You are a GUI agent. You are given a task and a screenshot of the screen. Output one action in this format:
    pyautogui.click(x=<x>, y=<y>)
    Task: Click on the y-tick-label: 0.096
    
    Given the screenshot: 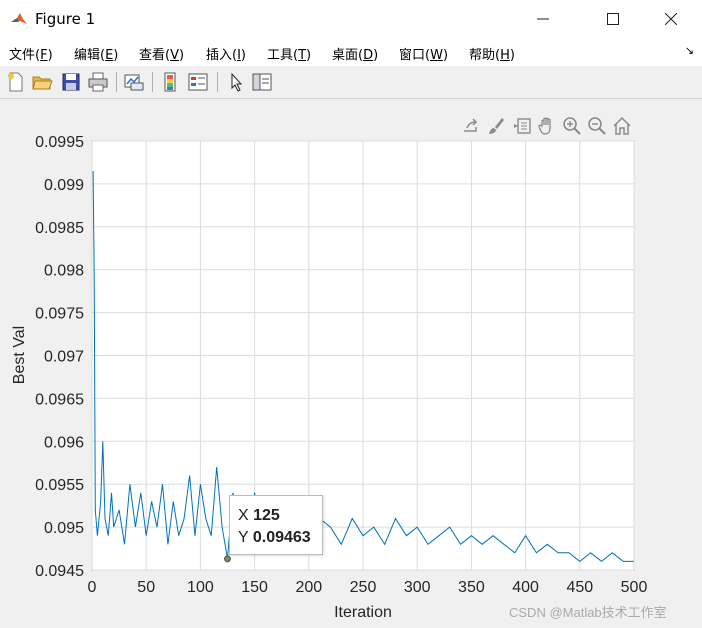 What is the action you would take?
    pyautogui.click(x=64, y=442)
    